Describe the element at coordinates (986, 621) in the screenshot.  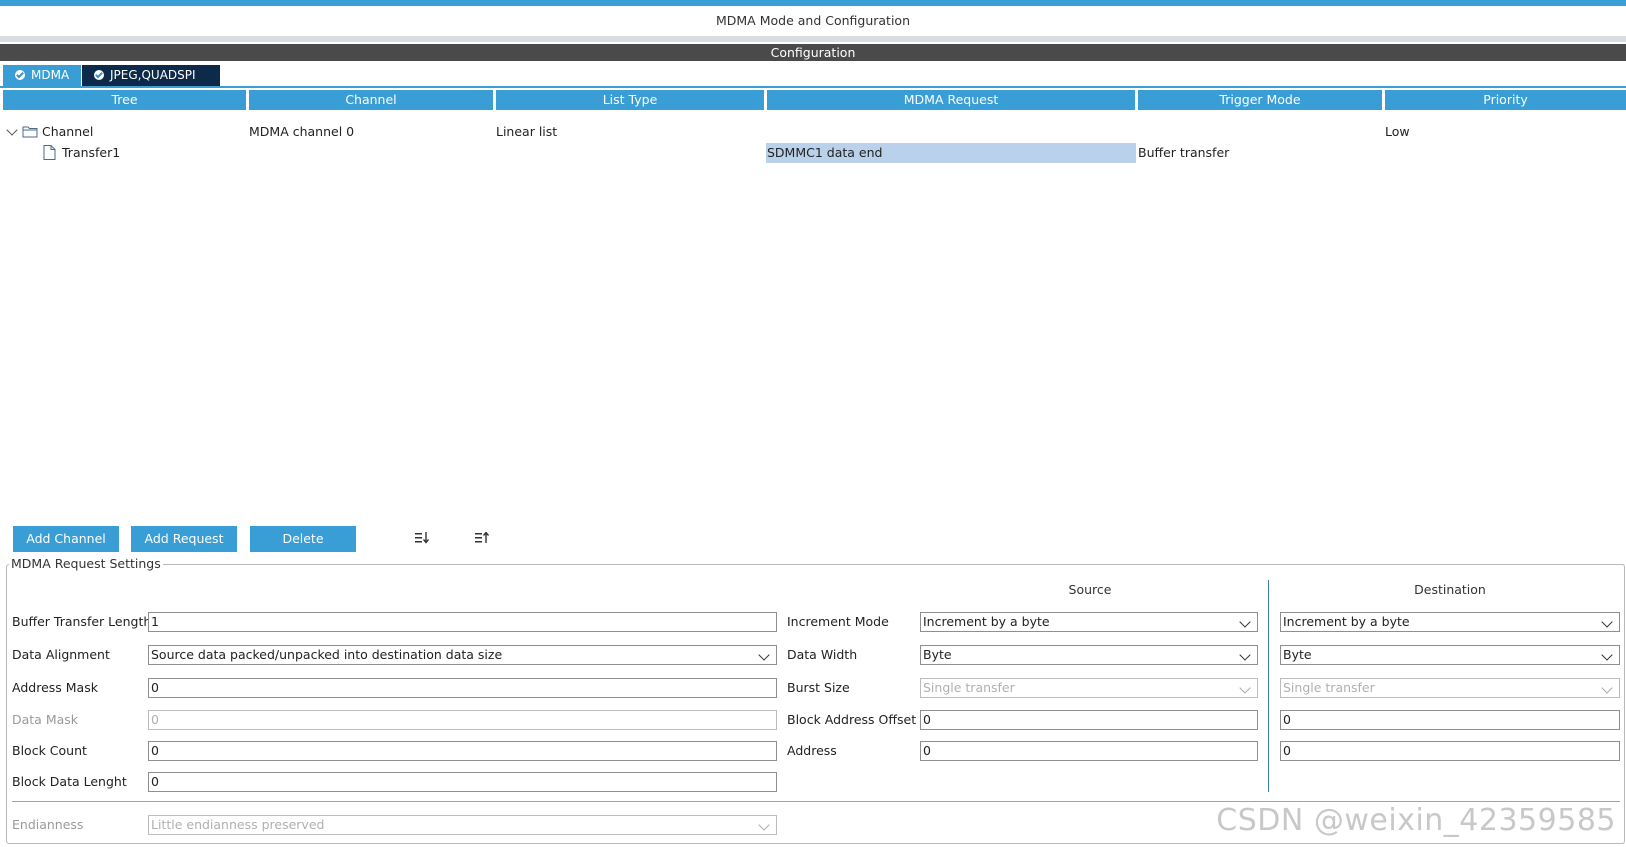
I see `source-increment-mode-value: Increment by a byte` at that location.